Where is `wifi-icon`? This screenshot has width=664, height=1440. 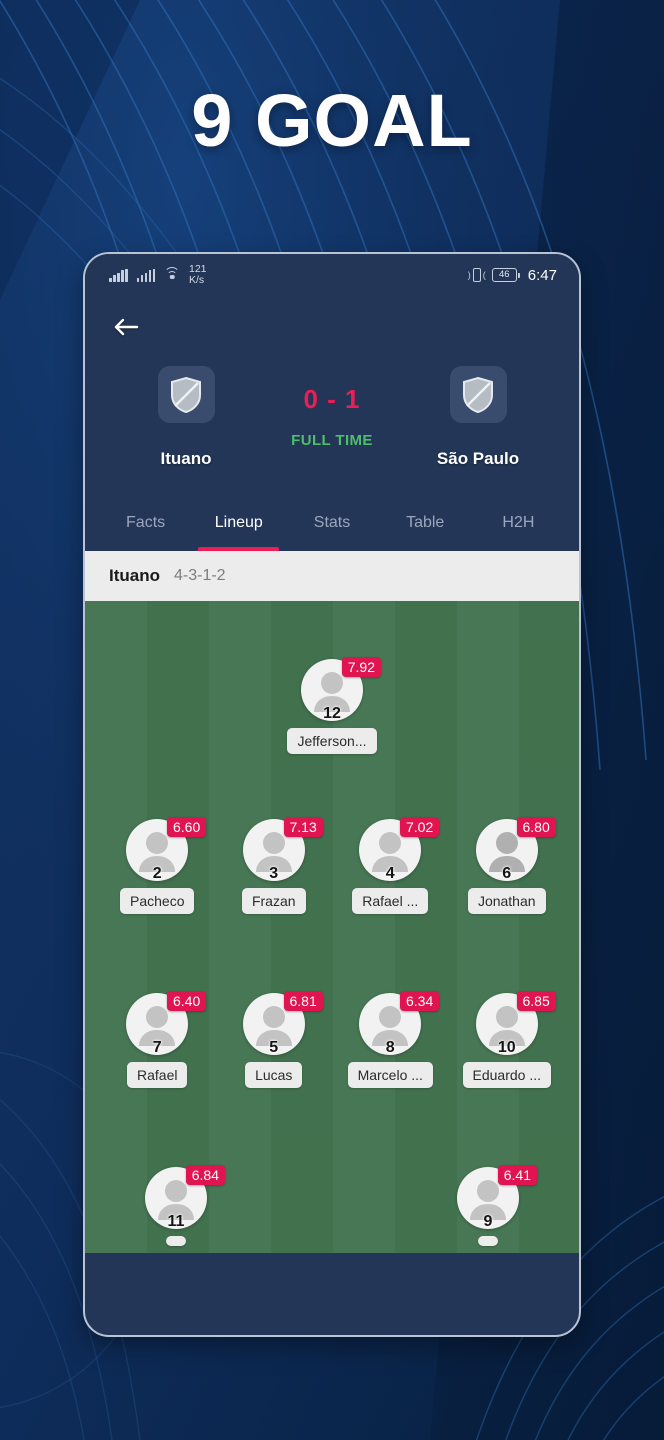 wifi-icon is located at coordinates (172, 274).